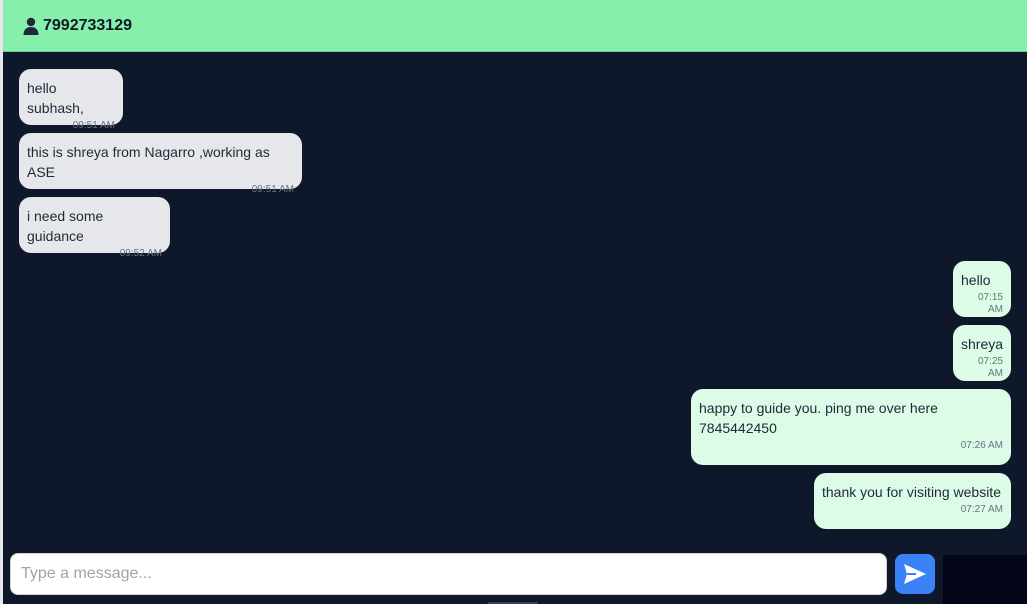  I want to click on message-bubble-outgoing: hello 07:15 AM, so click(982, 289).